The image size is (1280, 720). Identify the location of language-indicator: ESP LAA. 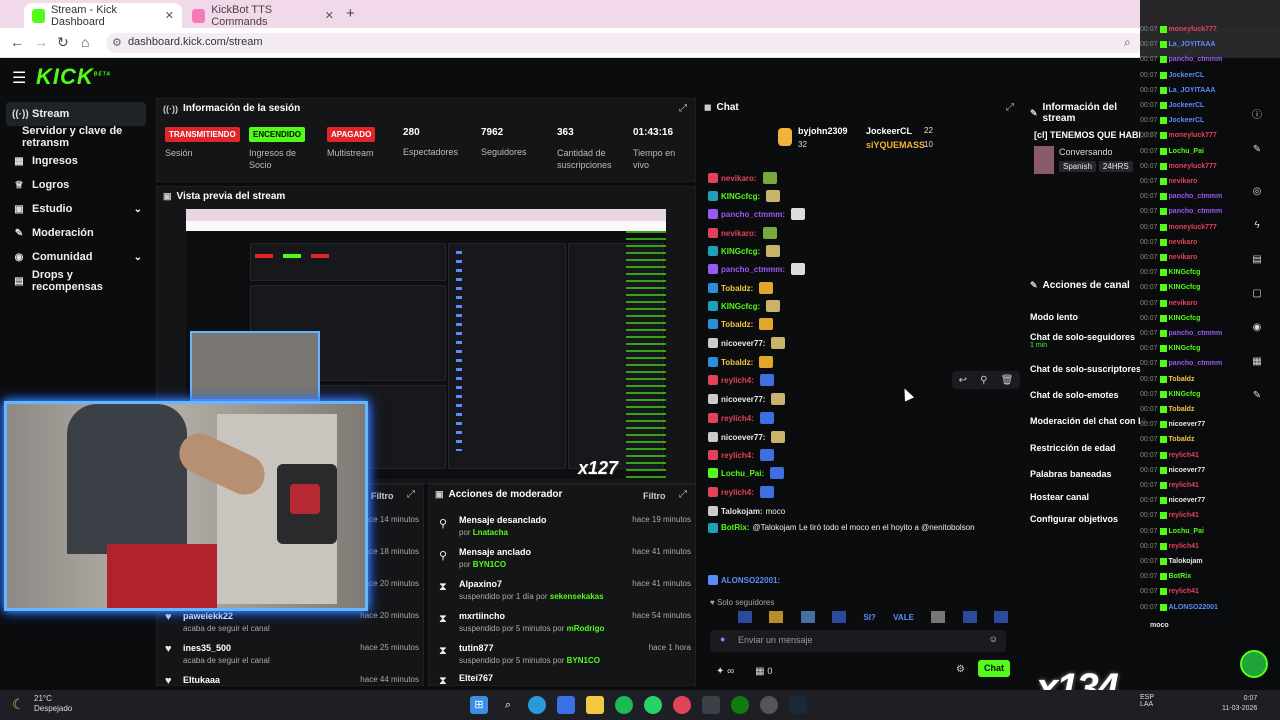
(1153, 701).